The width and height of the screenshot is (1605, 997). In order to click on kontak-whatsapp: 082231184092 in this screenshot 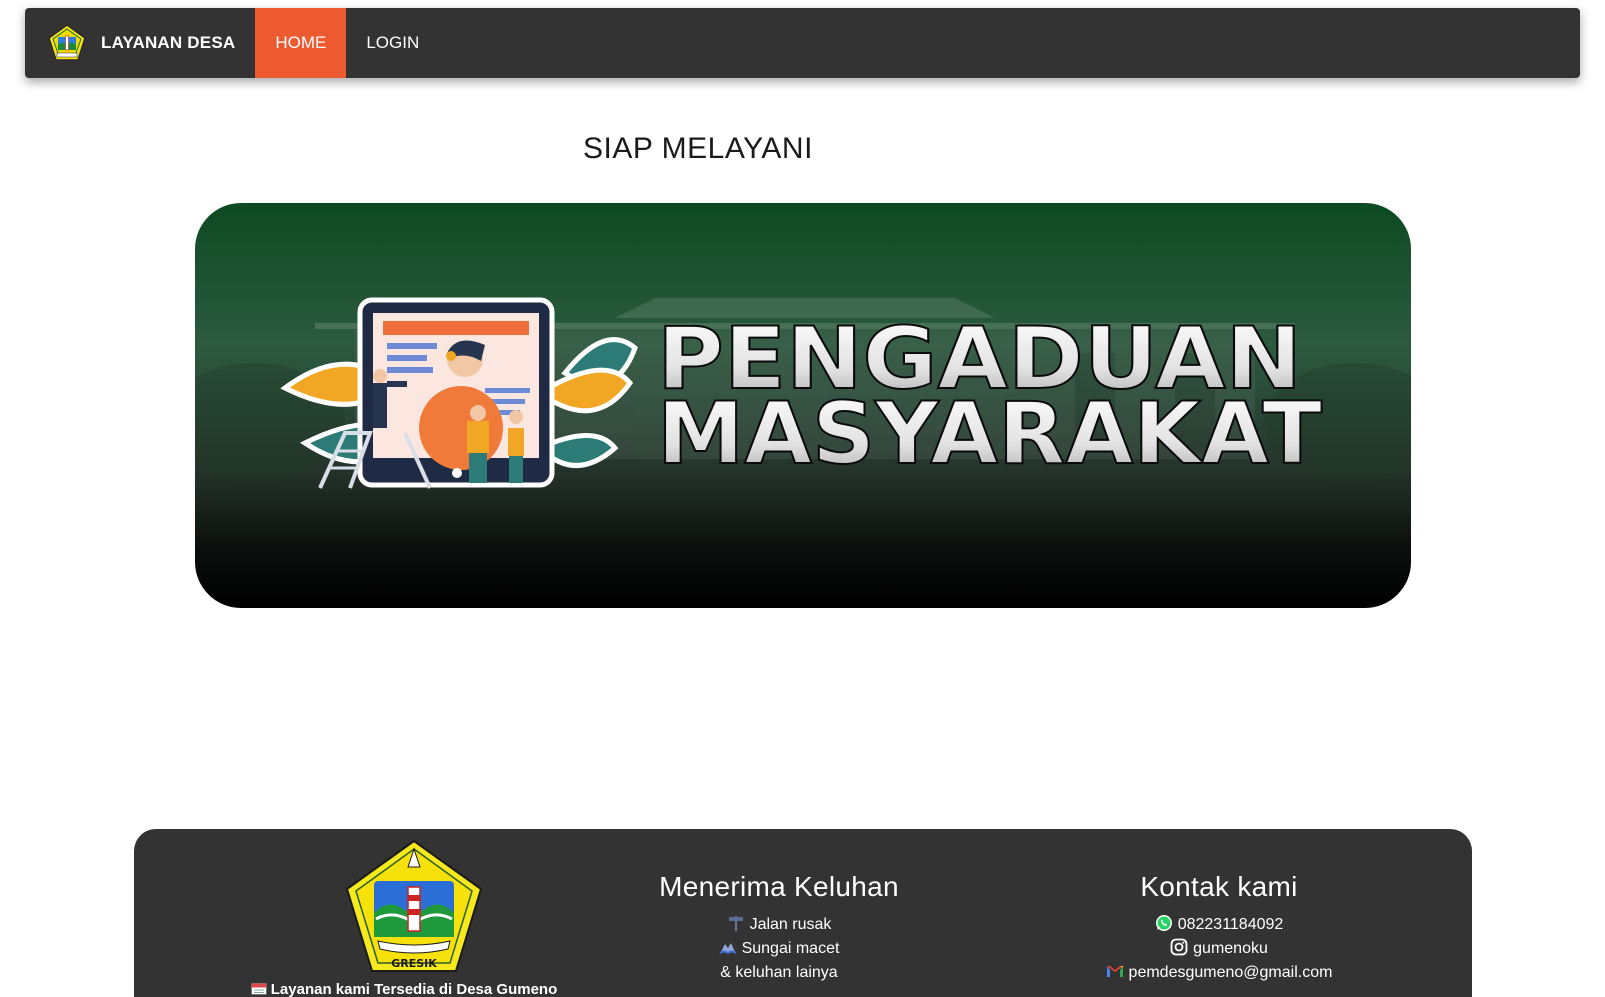, I will do `click(1219, 925)`.